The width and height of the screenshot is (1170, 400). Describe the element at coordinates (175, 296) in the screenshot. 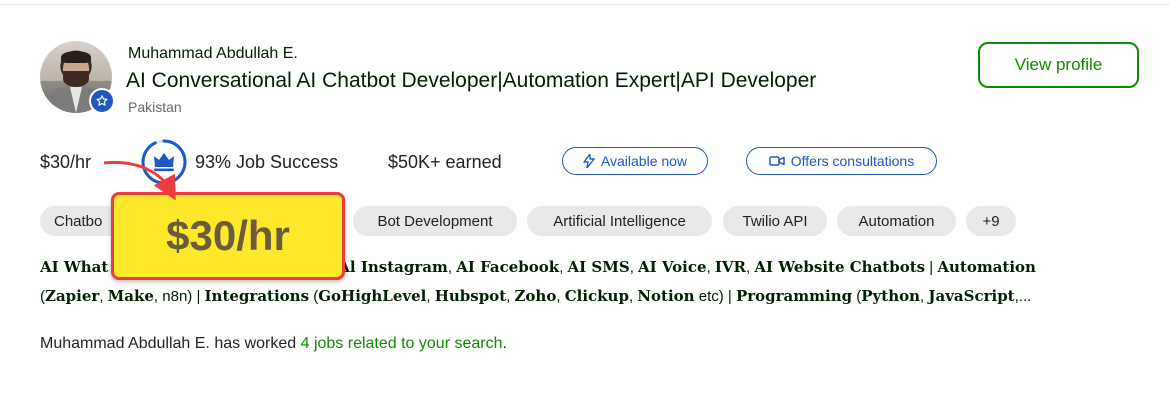

I see `bio-segment: n8n` at that location.